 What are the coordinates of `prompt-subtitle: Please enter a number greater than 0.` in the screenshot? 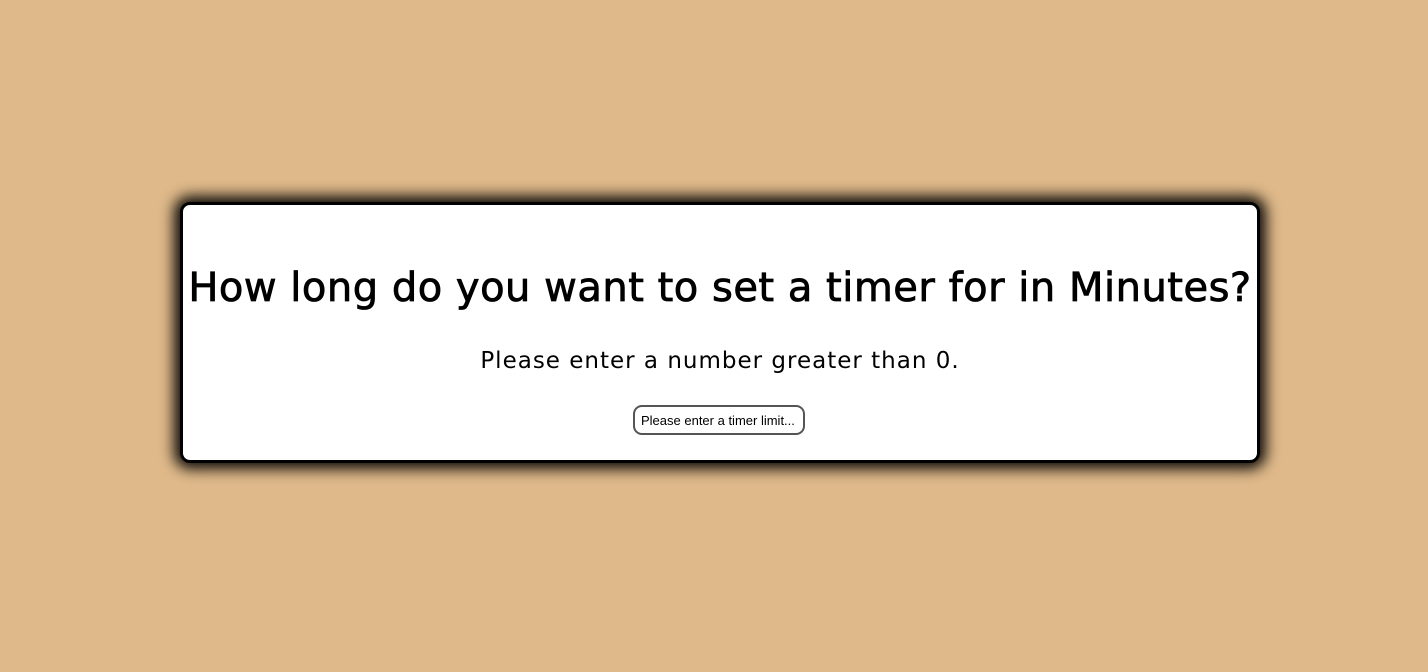 It's located at (720, 361).